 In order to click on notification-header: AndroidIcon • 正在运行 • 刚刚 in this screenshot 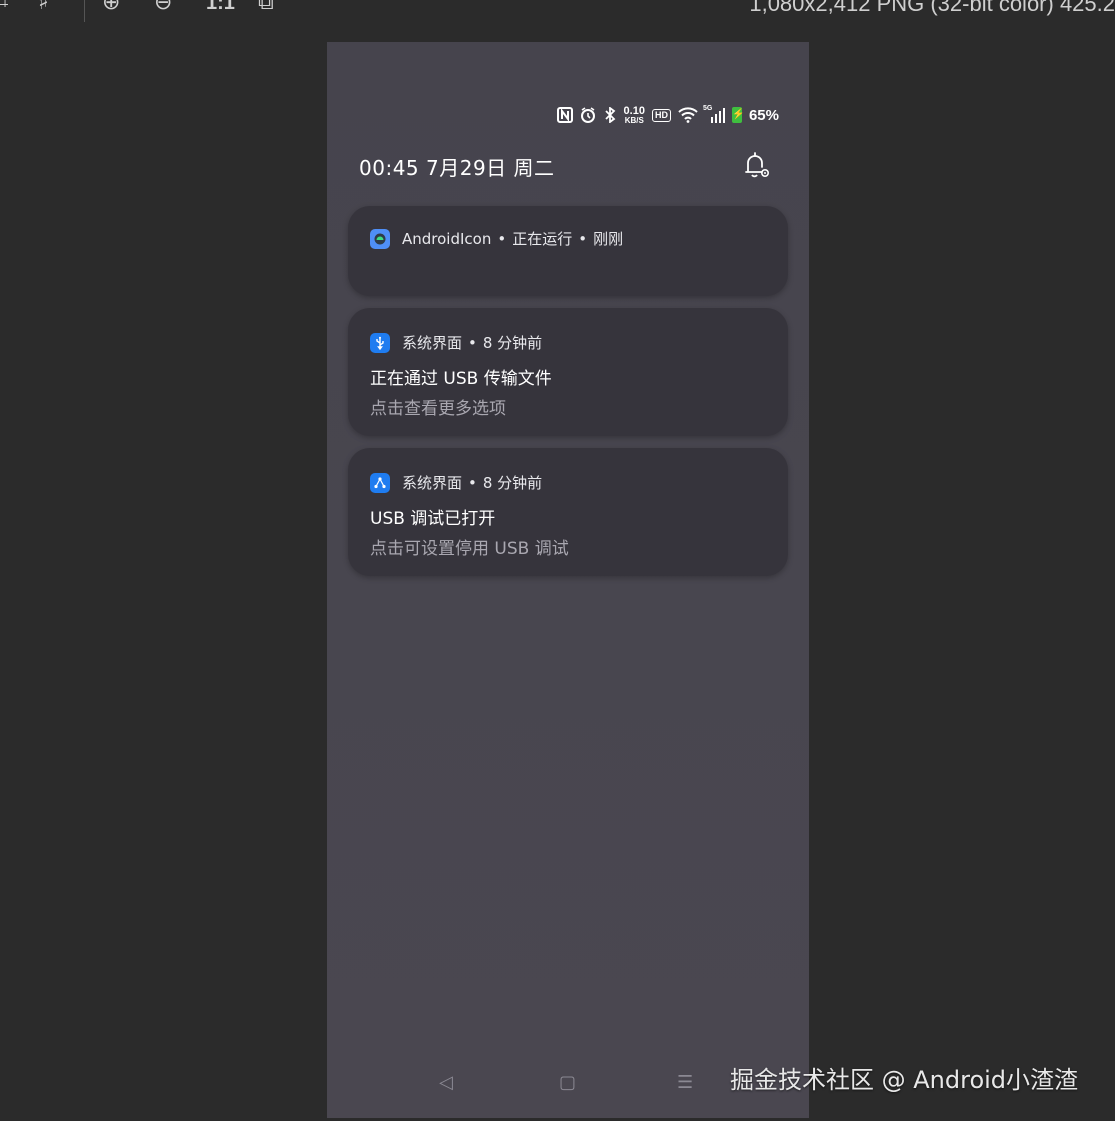, I will do `click(496, 238)`.